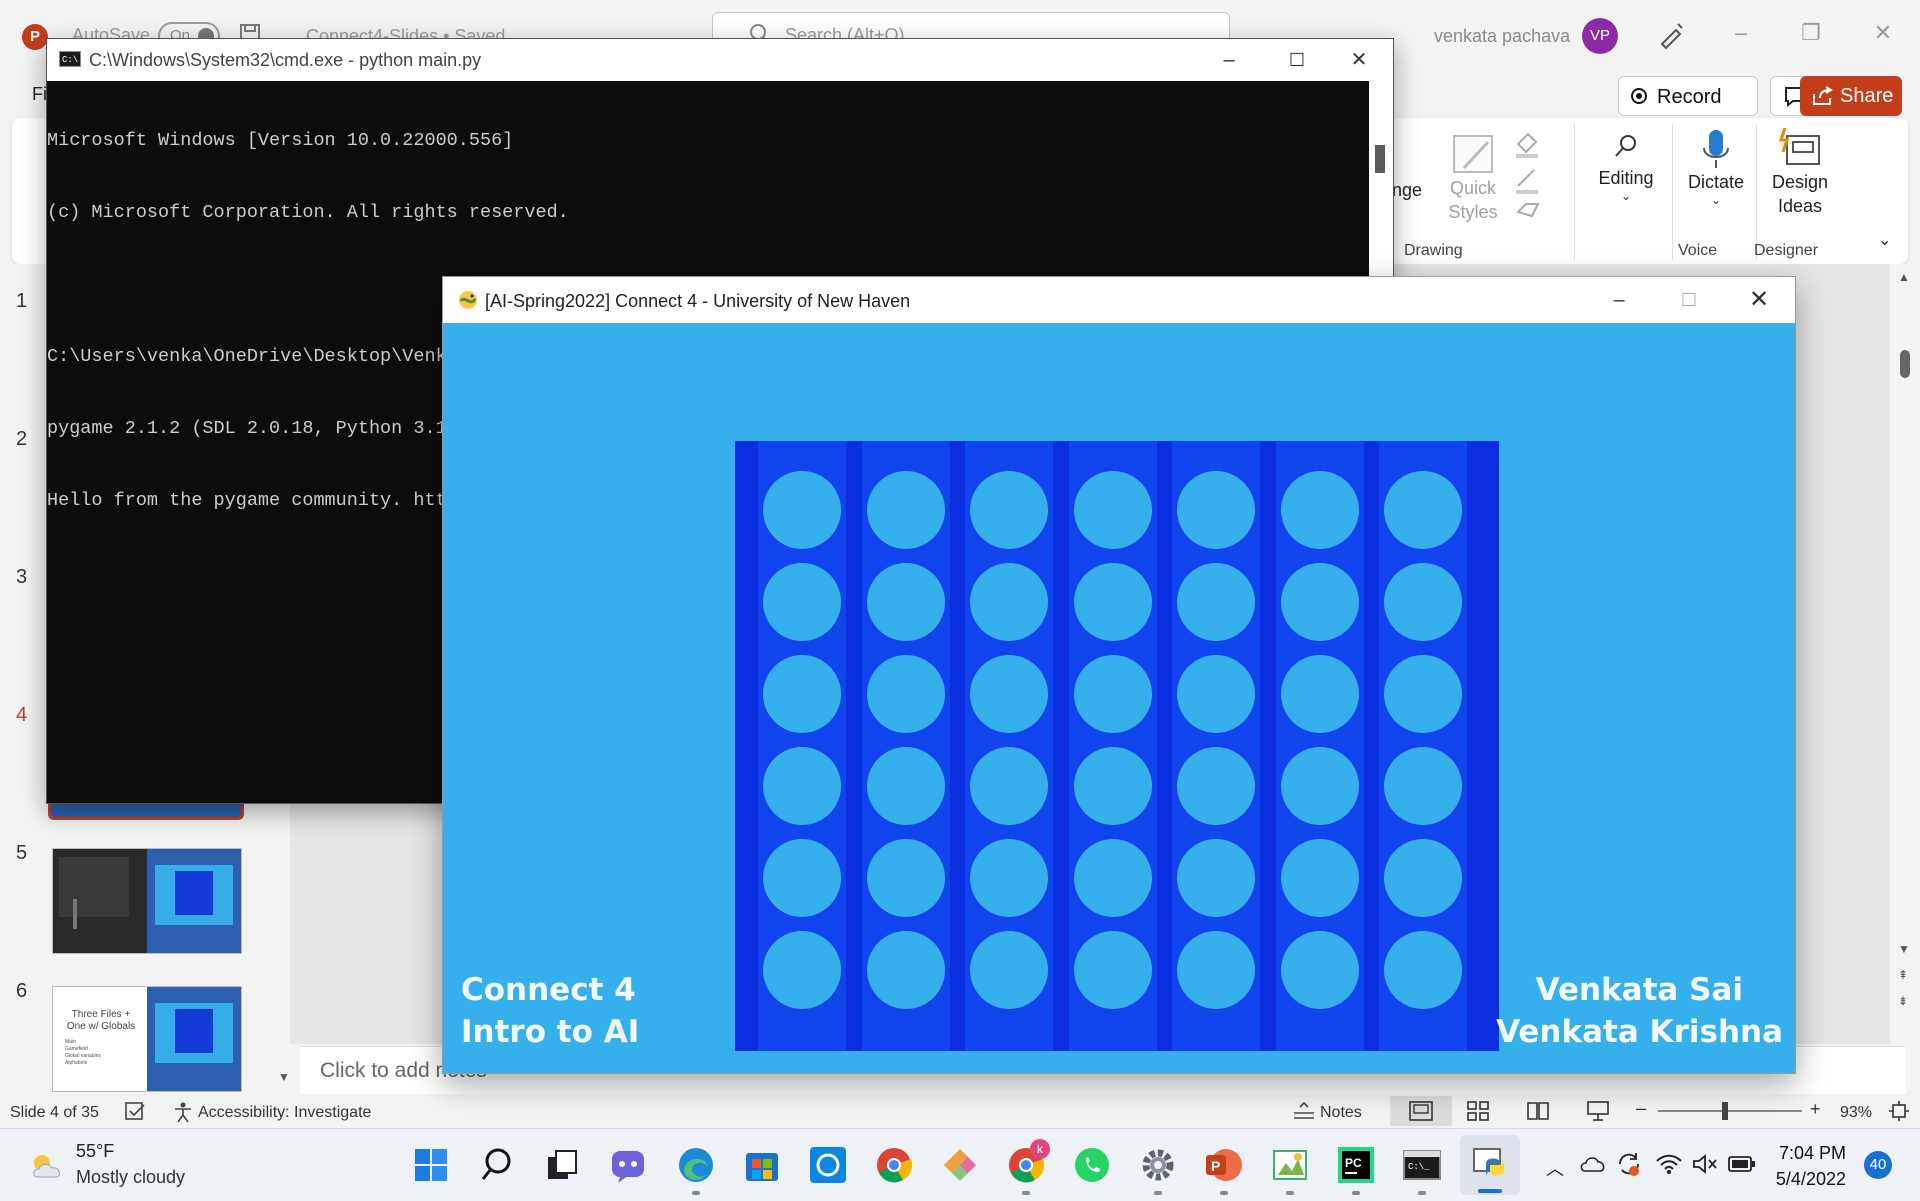  What do you see at coordinates (22, 577) in the screenshot?
I see `slide-number: 3` at bounding box center [22, 577].